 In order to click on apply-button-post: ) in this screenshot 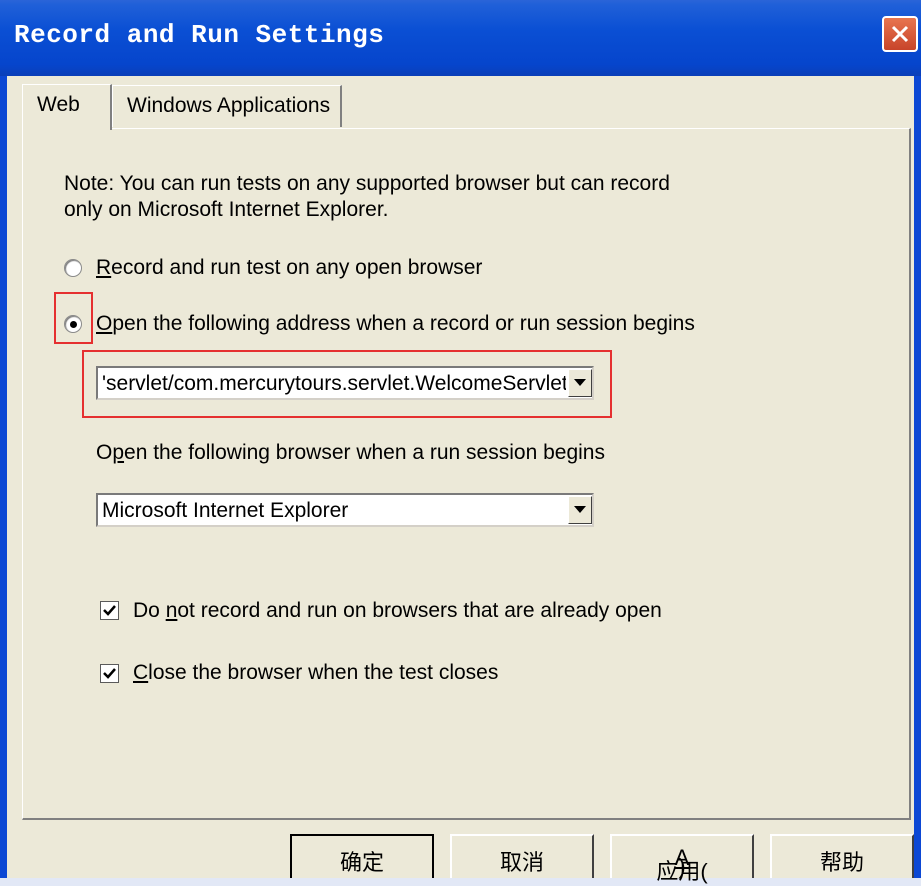, I will do `click(682, 866)`.